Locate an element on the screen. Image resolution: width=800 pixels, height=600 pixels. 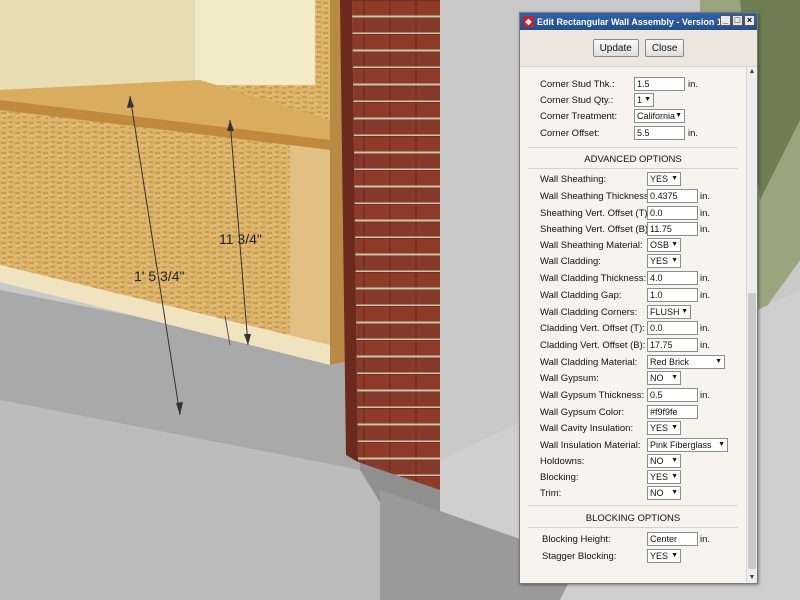
scrollbar-thumb is located at coordinates (752, 431).